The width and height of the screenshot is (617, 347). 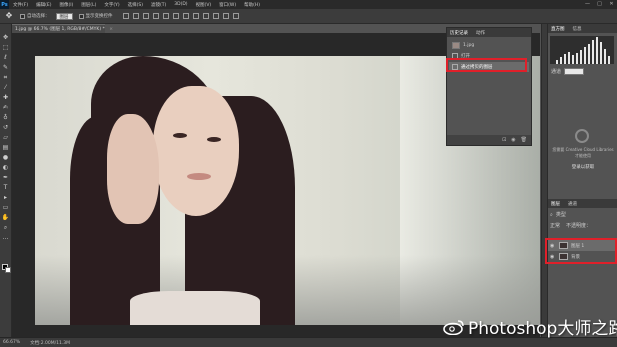 What do you see at coordinates (165, 16) in the screenshot?
I see `align-center-icon` at bounding box center [165, 16].